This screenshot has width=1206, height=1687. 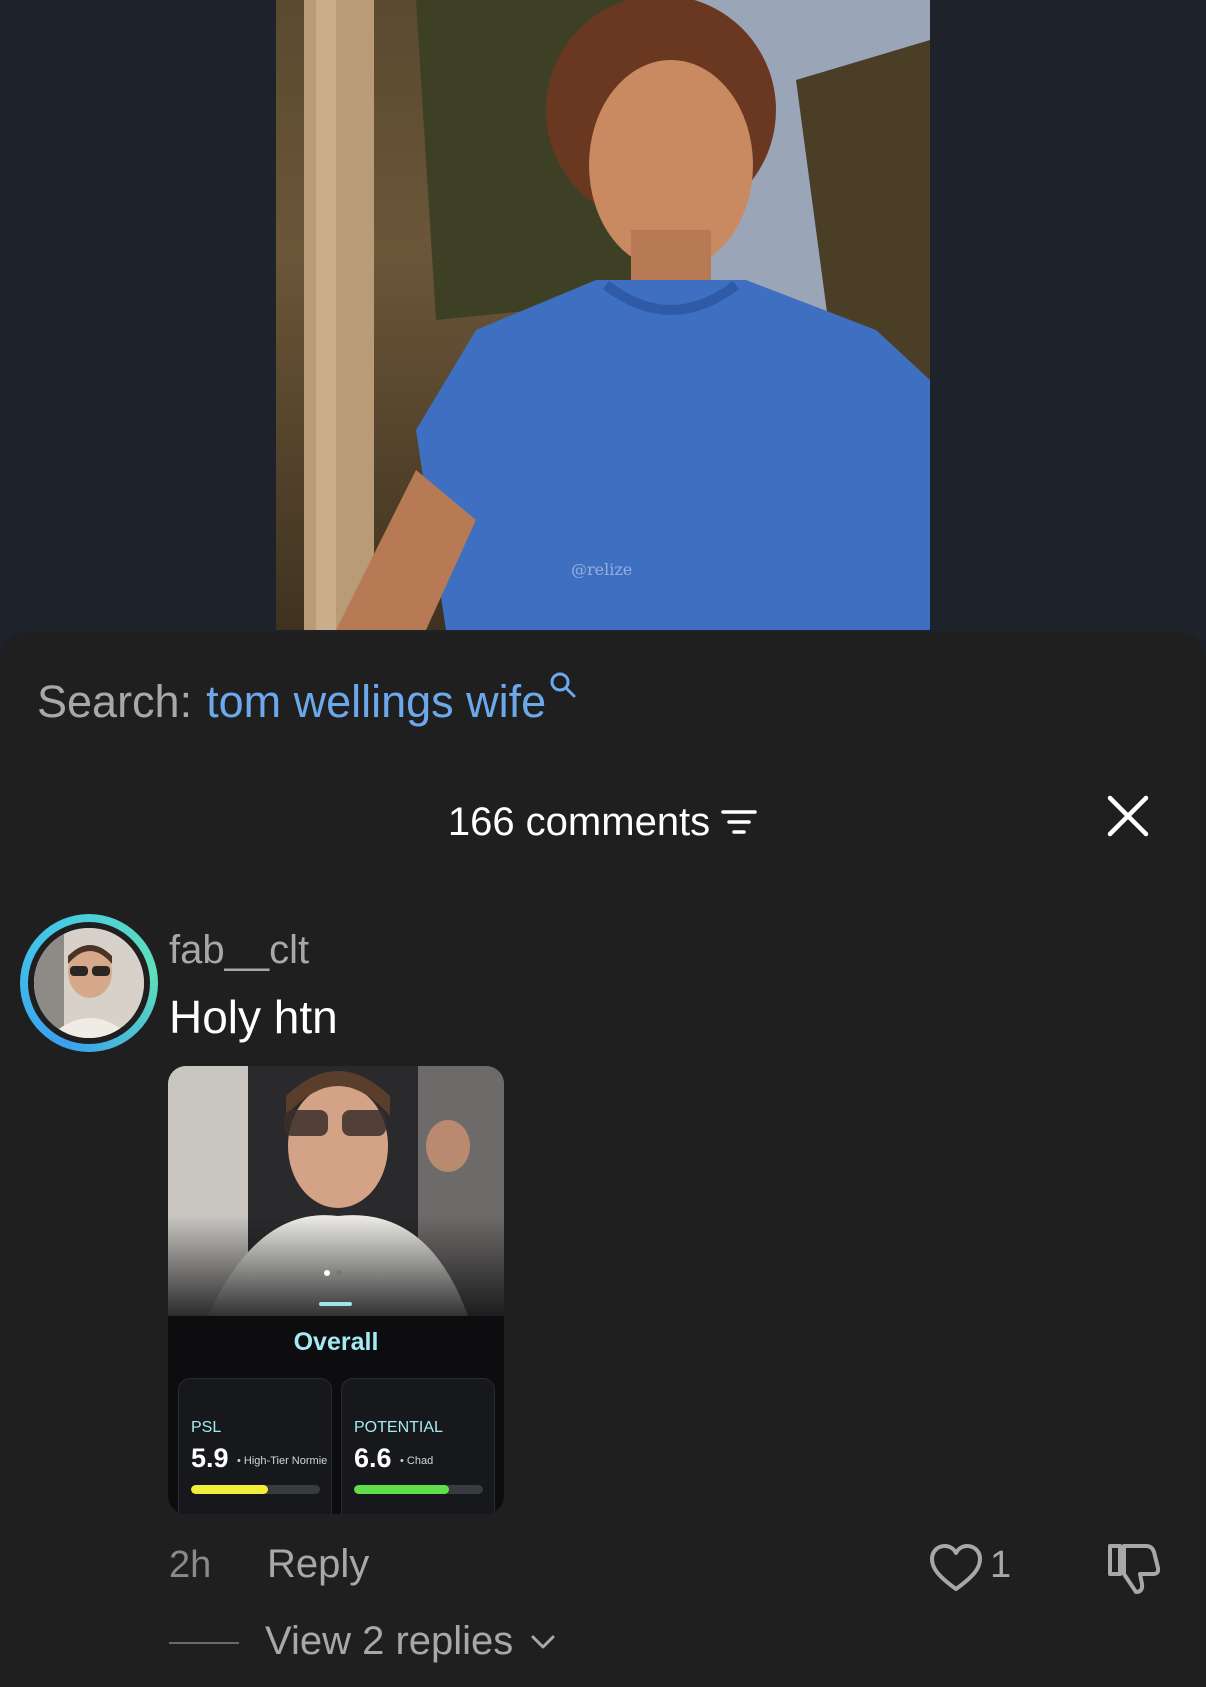 I want to click on heart-icon, so click(x=956, y=1568).